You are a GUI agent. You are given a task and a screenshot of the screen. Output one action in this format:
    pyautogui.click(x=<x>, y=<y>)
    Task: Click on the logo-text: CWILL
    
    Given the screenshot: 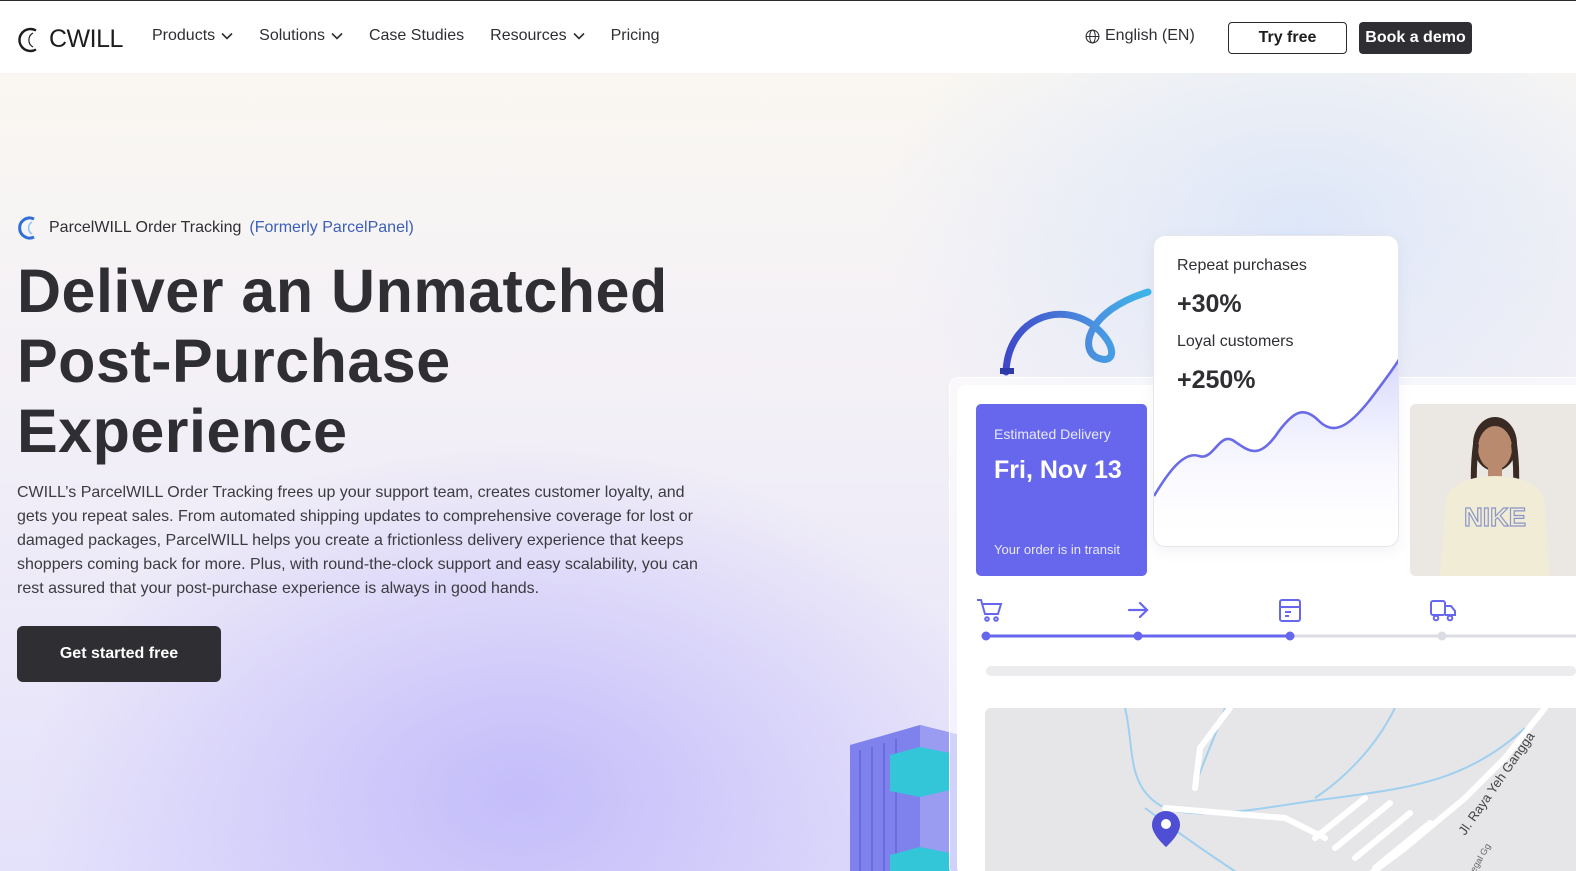 What is the action you would take?
    pyautogui.click(x=86, y=39)
    